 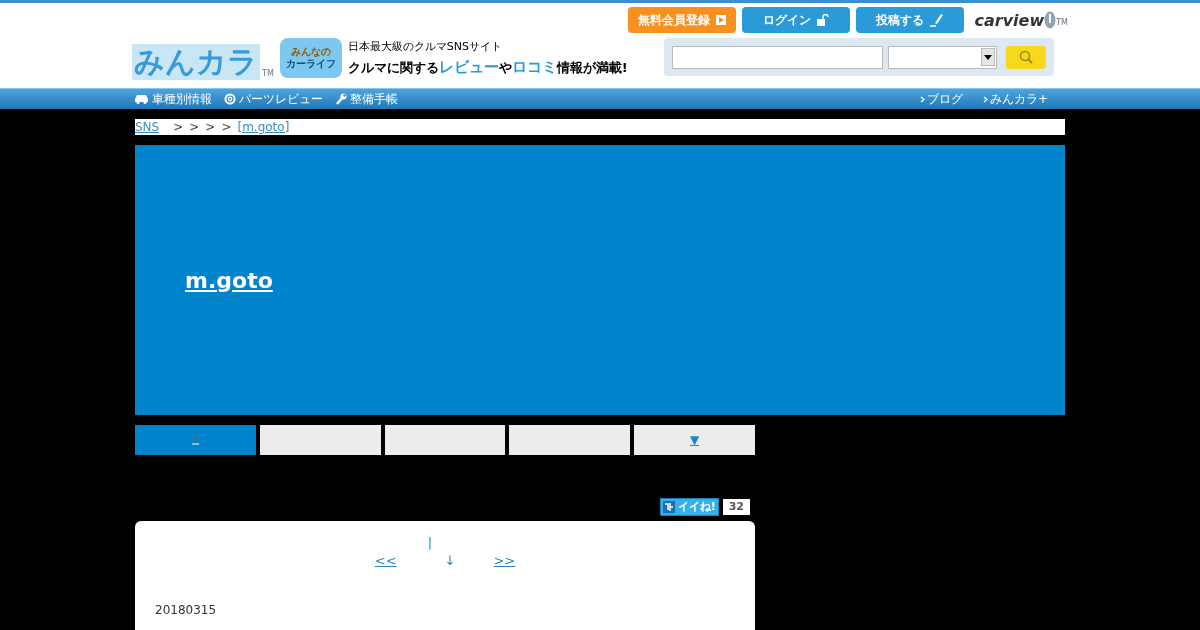 I want to click on nav-link: ブログ, so click(x=941, y=99).